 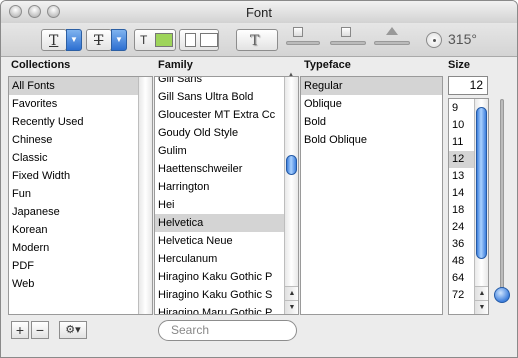 I want to click on size-scrollbar: ▲ ▼, so click(x=481, y=206).